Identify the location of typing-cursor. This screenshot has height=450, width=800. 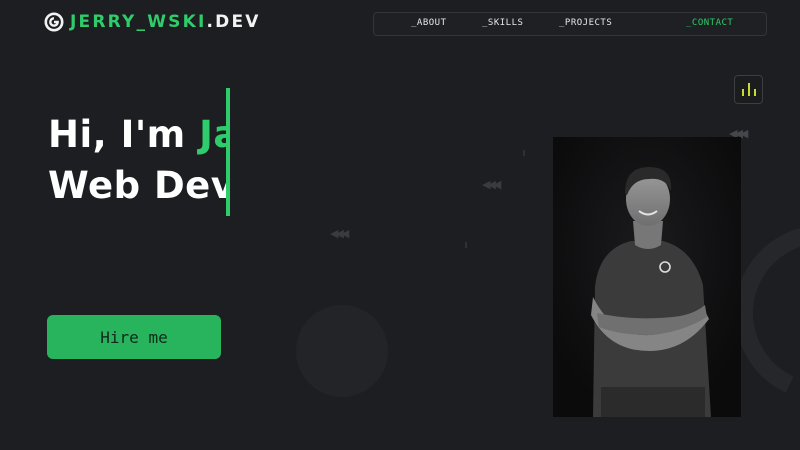
(228, 152).